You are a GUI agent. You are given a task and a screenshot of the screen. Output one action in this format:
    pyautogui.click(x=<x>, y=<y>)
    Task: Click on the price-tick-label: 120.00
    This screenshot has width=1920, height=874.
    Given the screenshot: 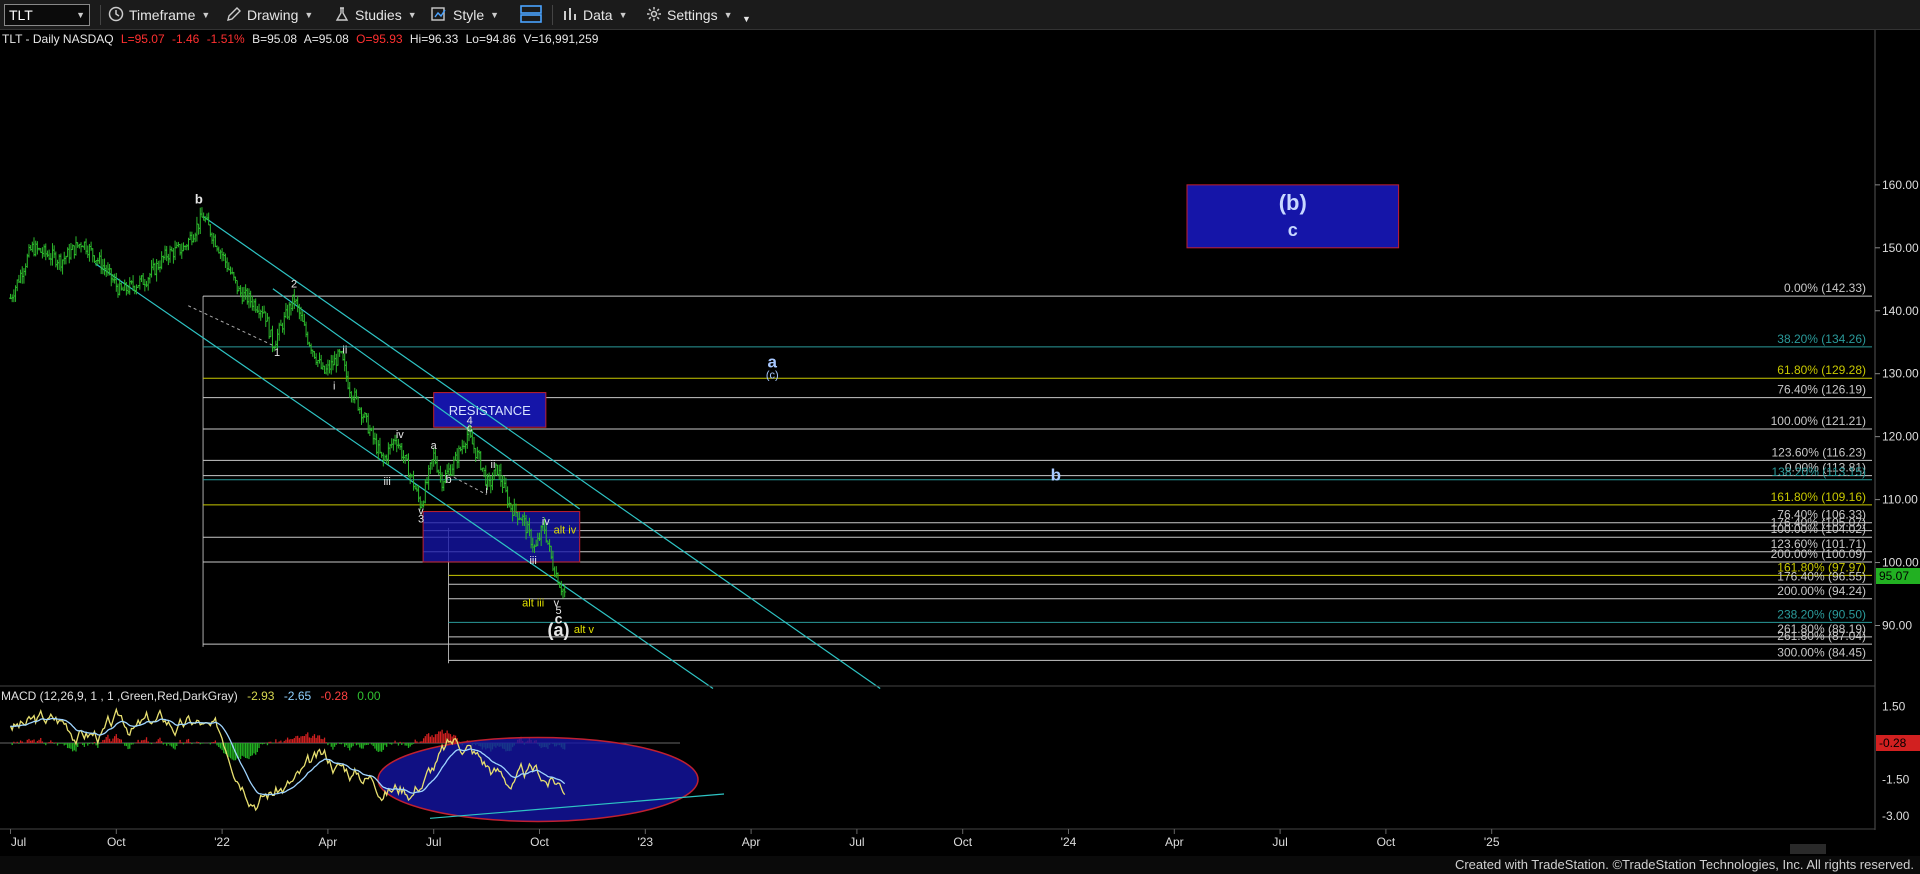 What is the action you would take?
    pyautogui.click(x=1900, y=437)
    